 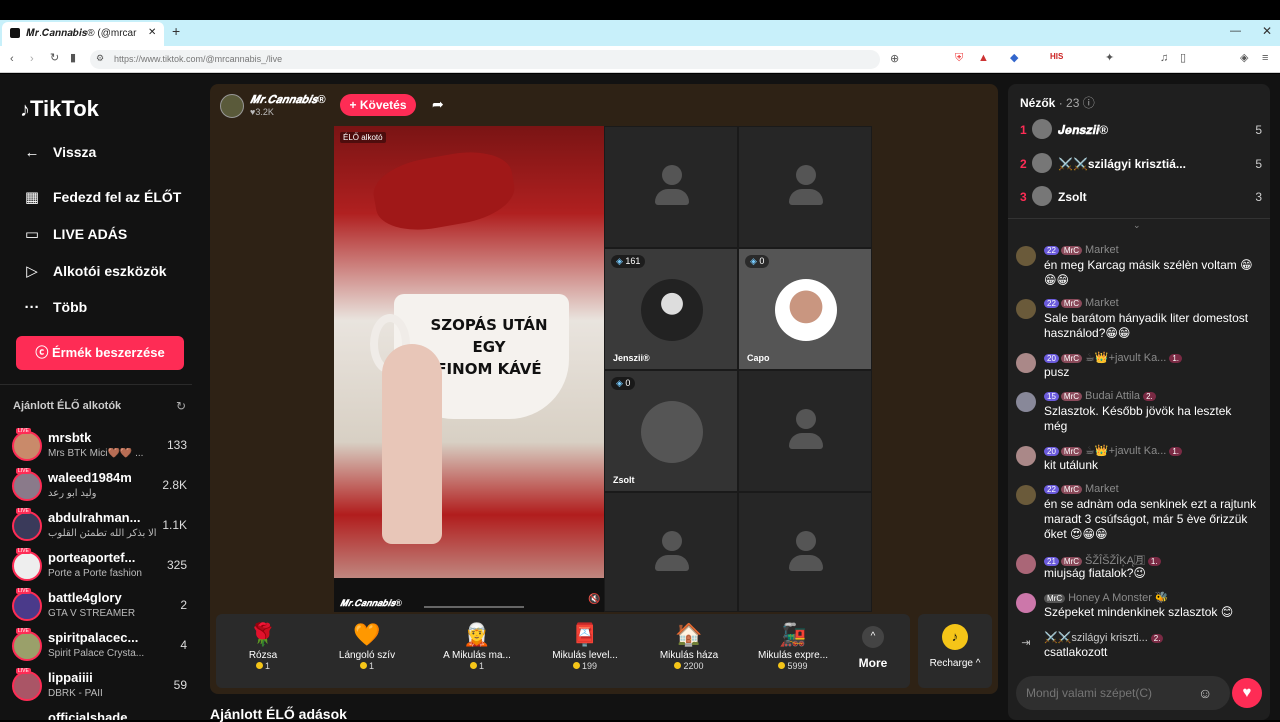 What do you see at coordinates (959, 58) in the screenshot?
I see `brave-shield-icon: ⛨` at bounding box center [959, 58].